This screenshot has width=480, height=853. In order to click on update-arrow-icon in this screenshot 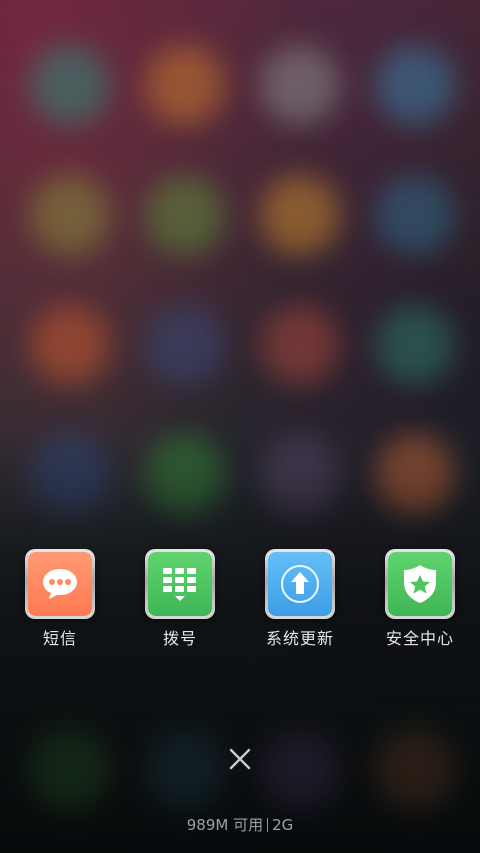, I will do `click(300, 584)`.